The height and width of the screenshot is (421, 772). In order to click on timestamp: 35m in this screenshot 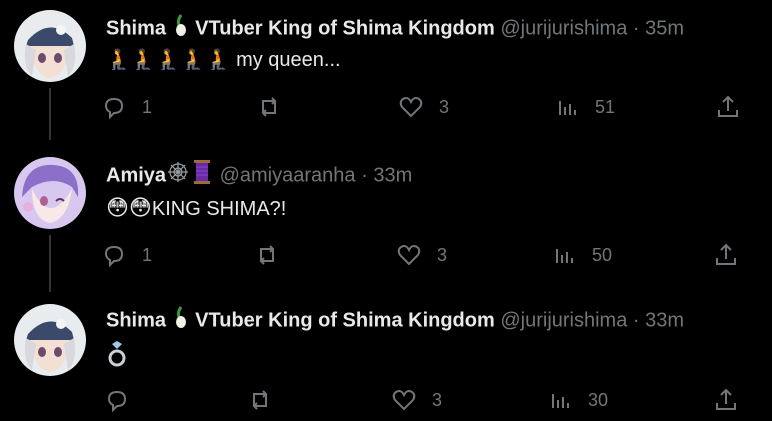, I will do `click(664, 28)`.